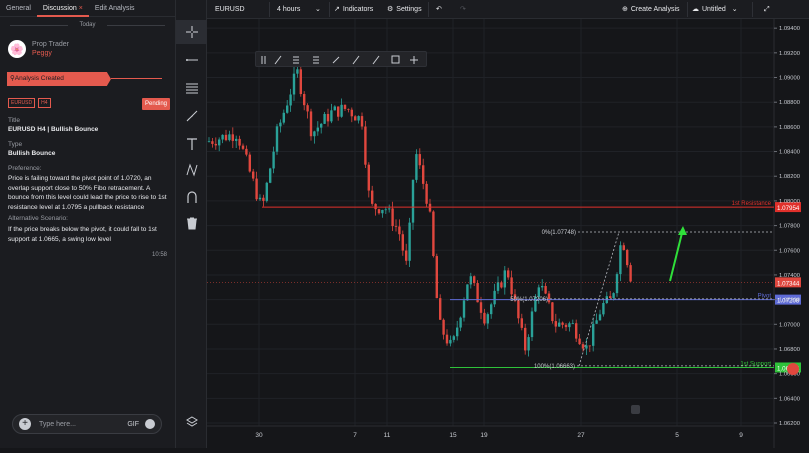 This screenshot has height=453, width=809. I want to click on gif-button: GIF, so click(133, 424).